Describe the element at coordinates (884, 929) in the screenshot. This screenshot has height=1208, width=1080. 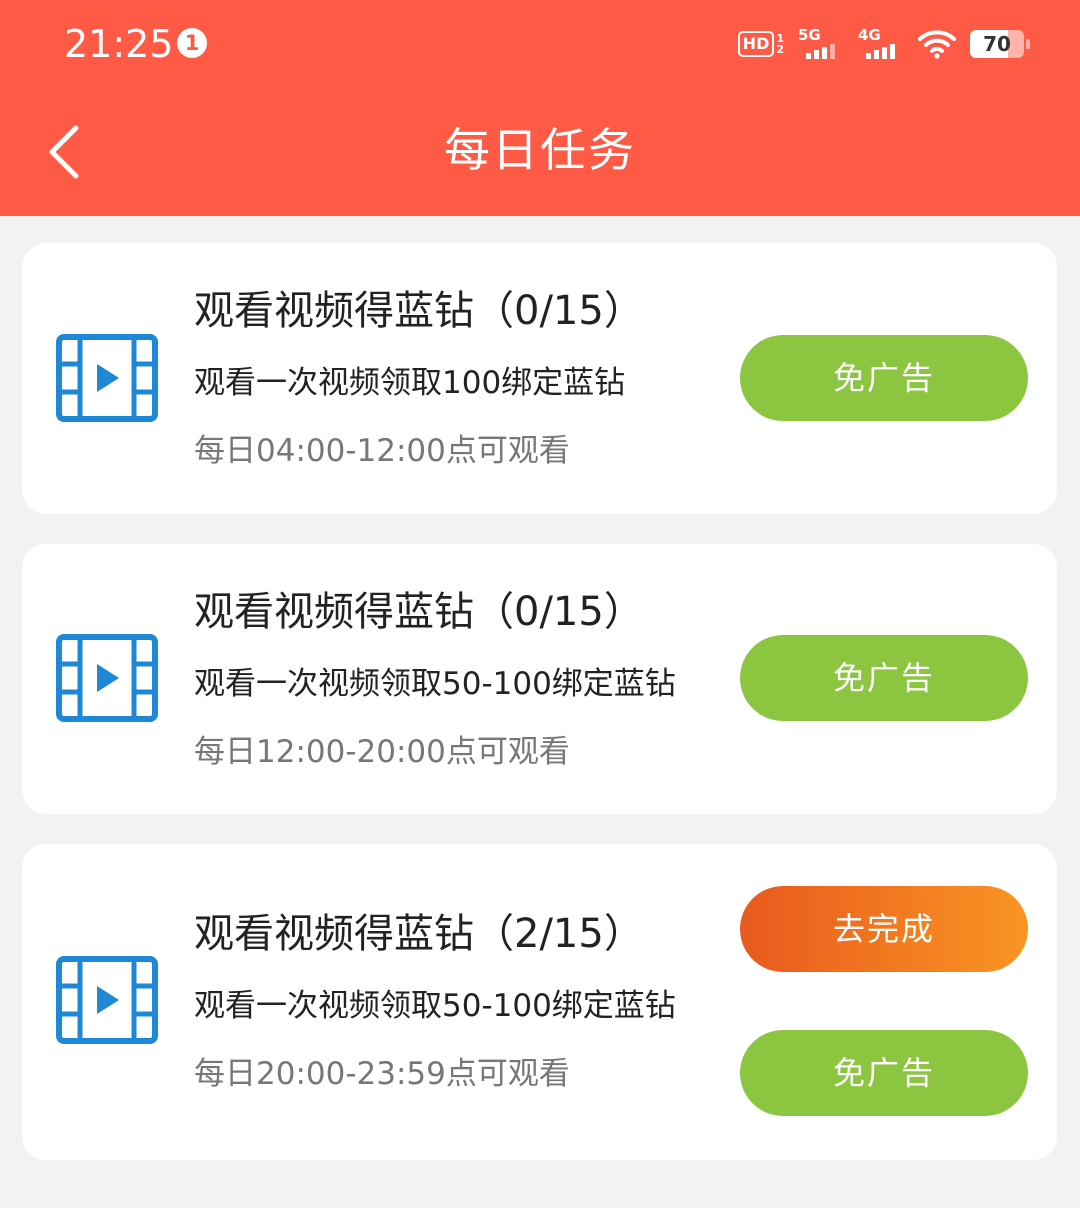
I see `go-complete-button: 去完成` at that location.